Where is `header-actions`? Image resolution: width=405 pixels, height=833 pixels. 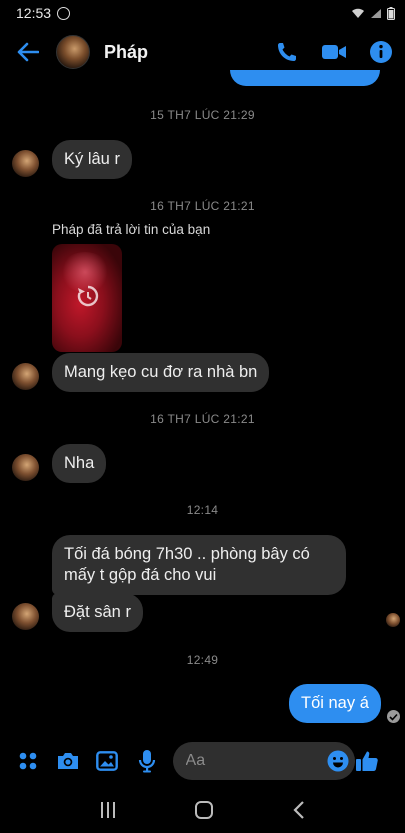
header-actions is located at coordinates (334, 52).